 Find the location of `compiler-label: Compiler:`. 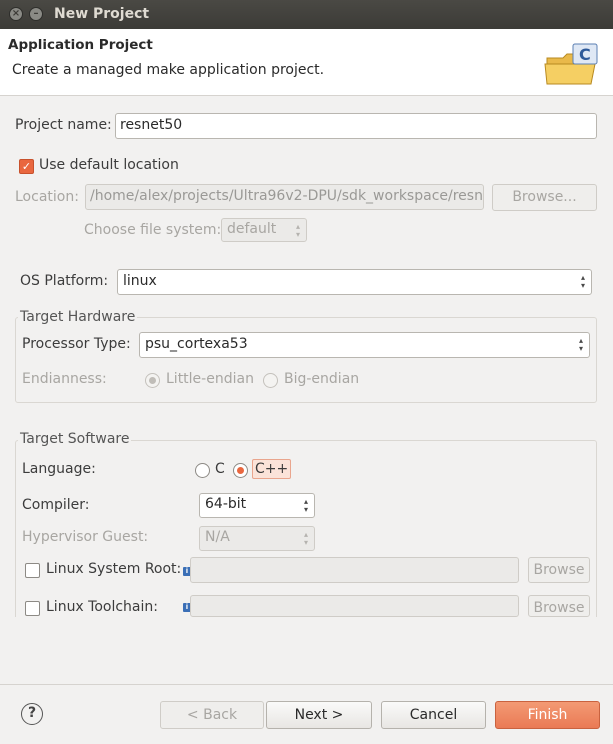

compiler-label: Compiler: is located at coordinates (56, 505).